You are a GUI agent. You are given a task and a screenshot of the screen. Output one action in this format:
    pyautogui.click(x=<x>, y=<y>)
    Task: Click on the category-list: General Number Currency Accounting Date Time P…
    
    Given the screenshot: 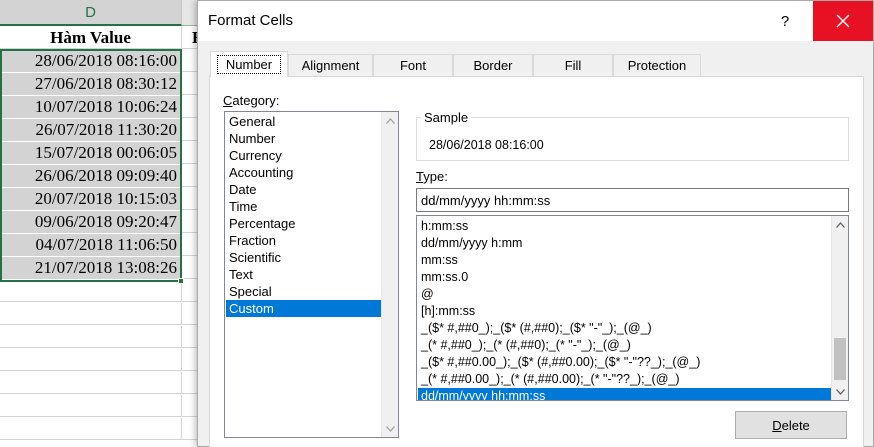 What is the action you would take?
    pyautogui.click(x=311, y=274)
    